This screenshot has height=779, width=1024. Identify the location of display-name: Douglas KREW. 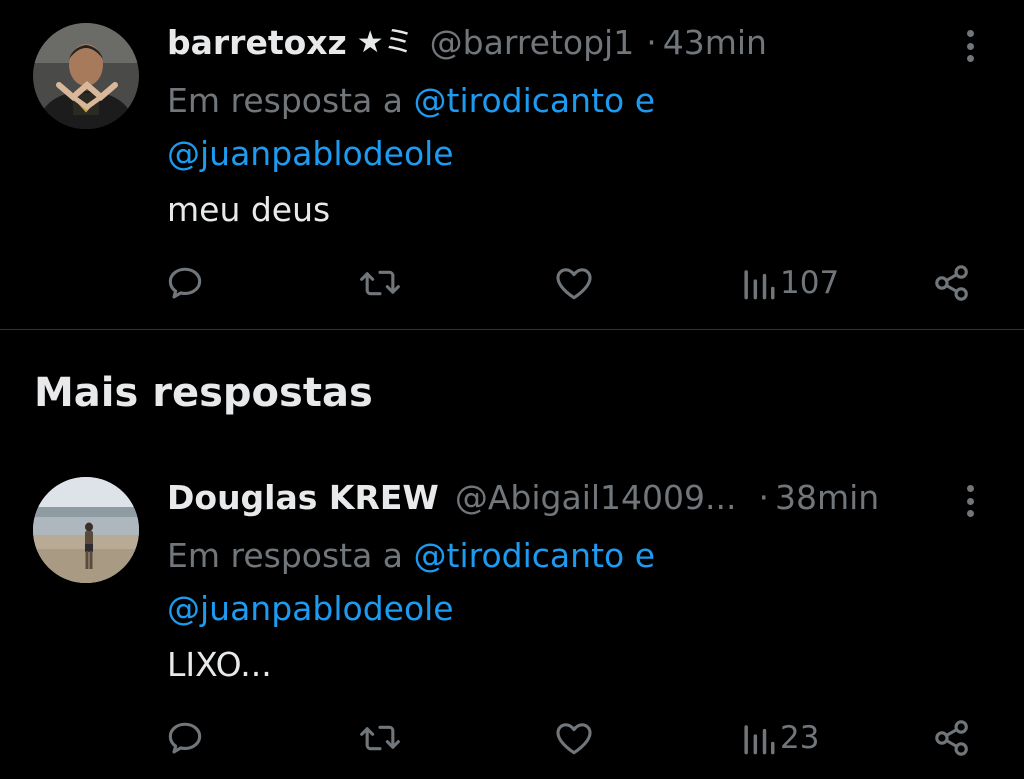
(303, 498).